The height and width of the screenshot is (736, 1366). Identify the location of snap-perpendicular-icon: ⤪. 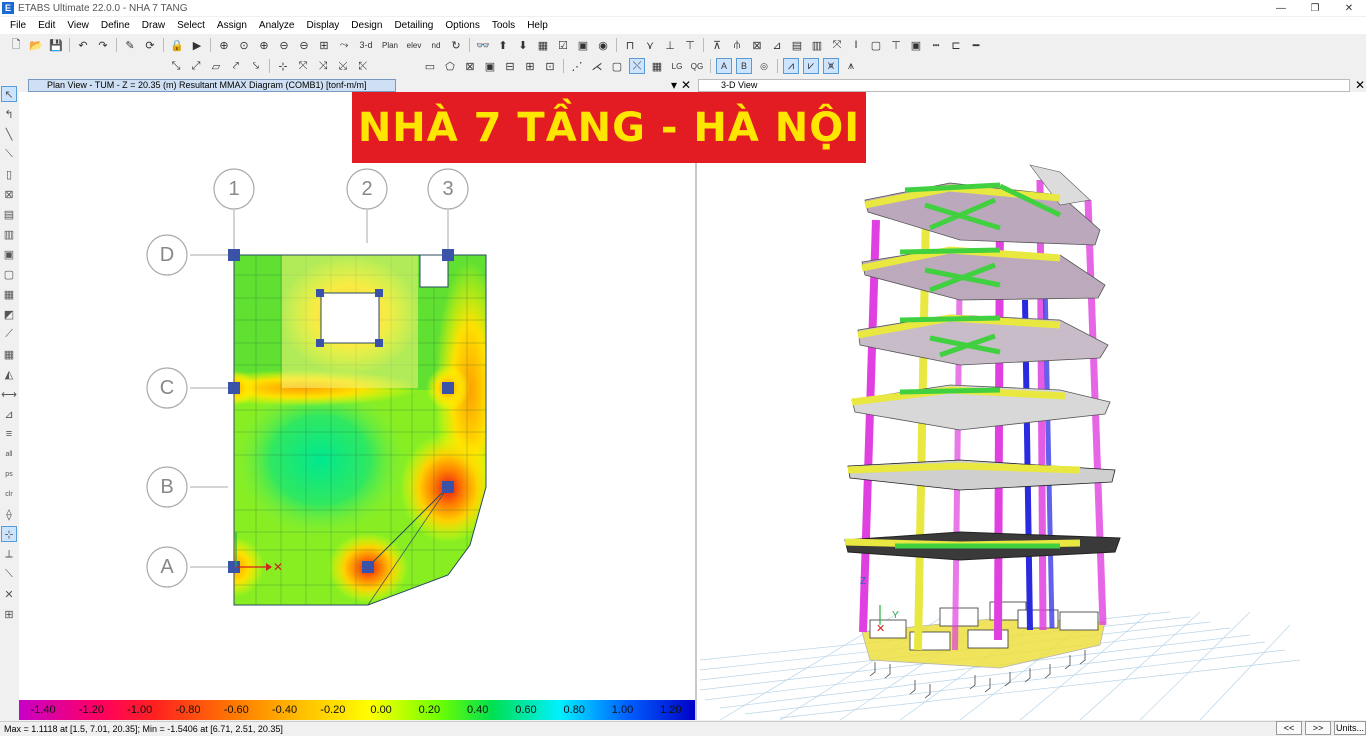
(363, 66).